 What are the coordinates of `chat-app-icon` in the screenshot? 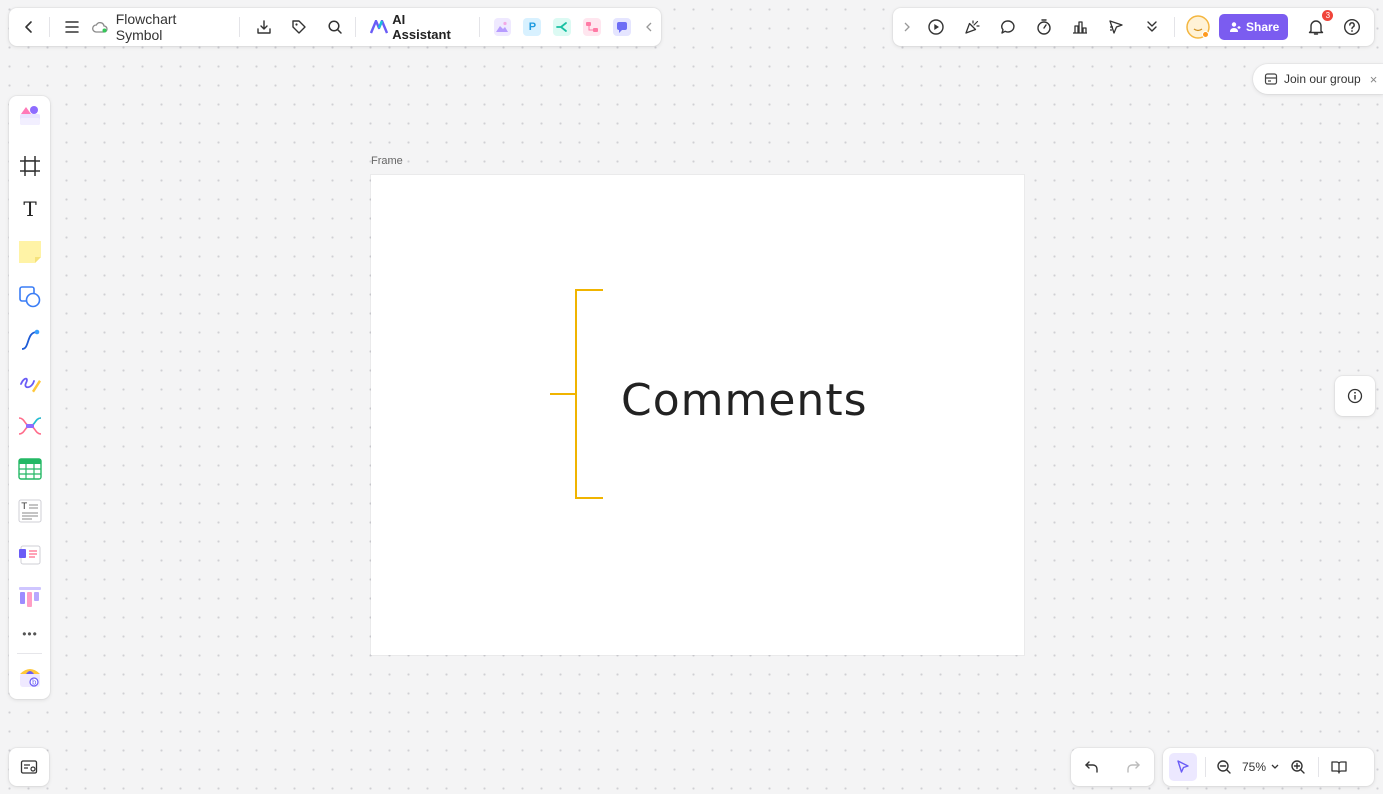 It's located at (622, 27).